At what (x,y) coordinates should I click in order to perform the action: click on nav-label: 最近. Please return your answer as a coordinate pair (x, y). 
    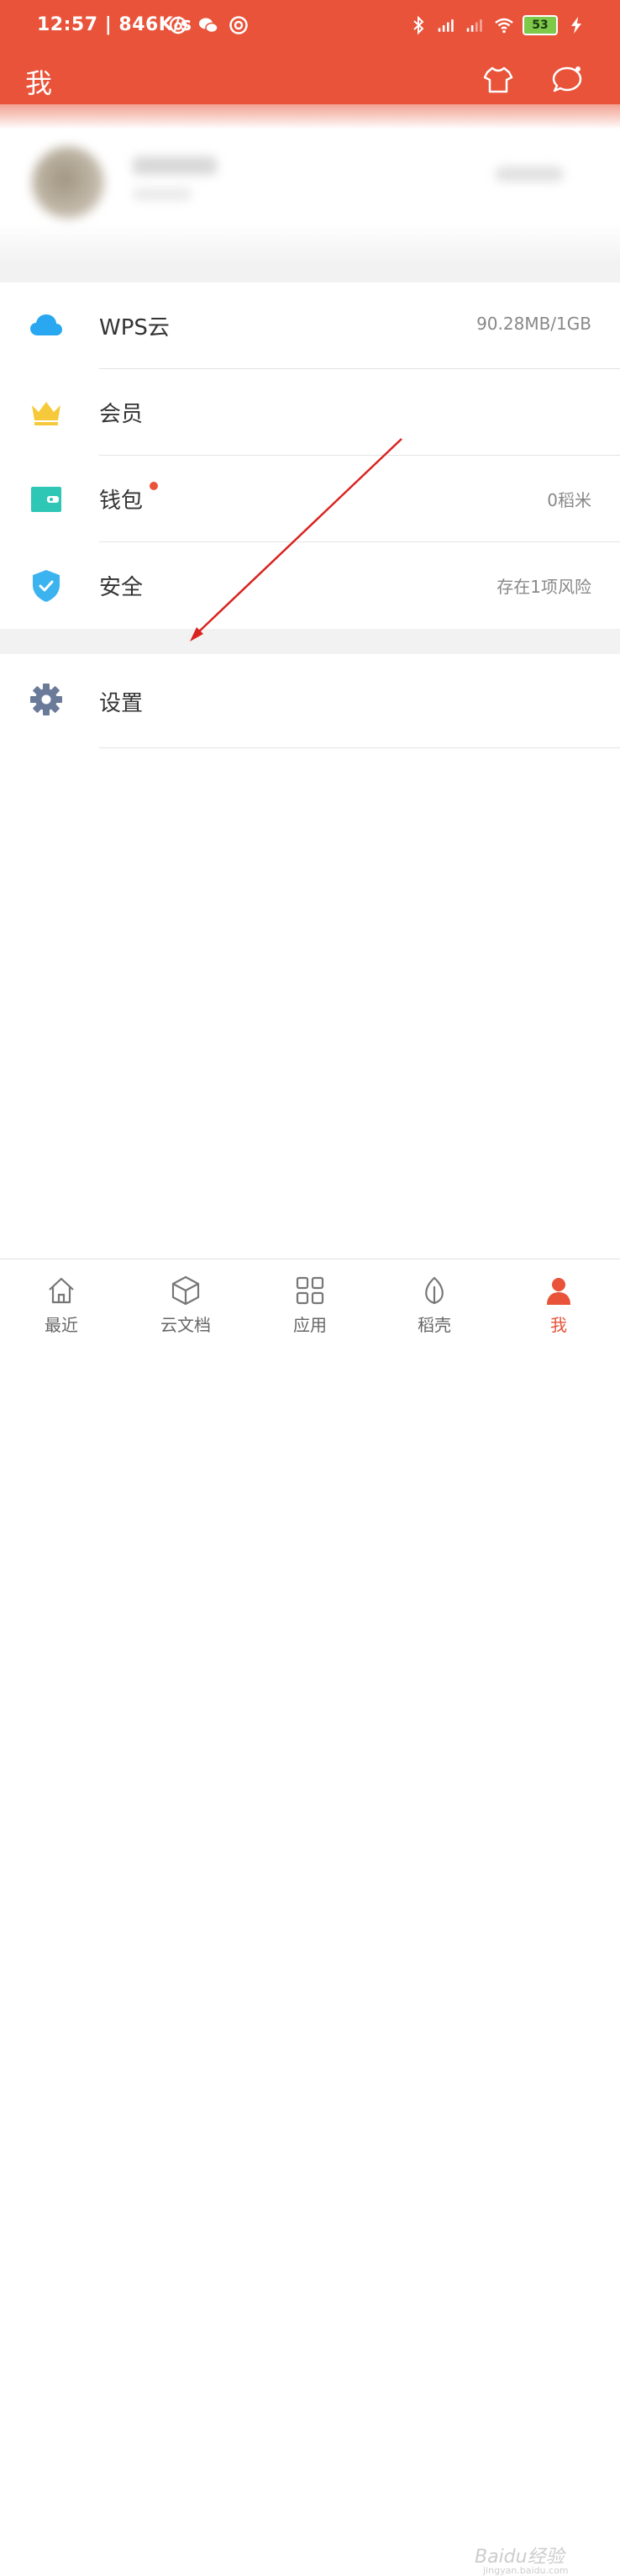
    Looking at the image, I should click on (62, 1325).